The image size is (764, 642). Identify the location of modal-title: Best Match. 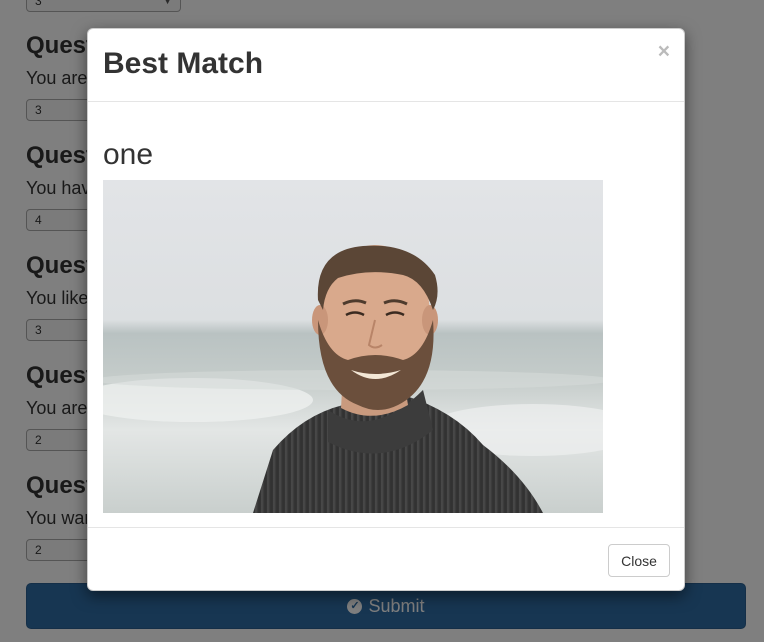
(183, 63).